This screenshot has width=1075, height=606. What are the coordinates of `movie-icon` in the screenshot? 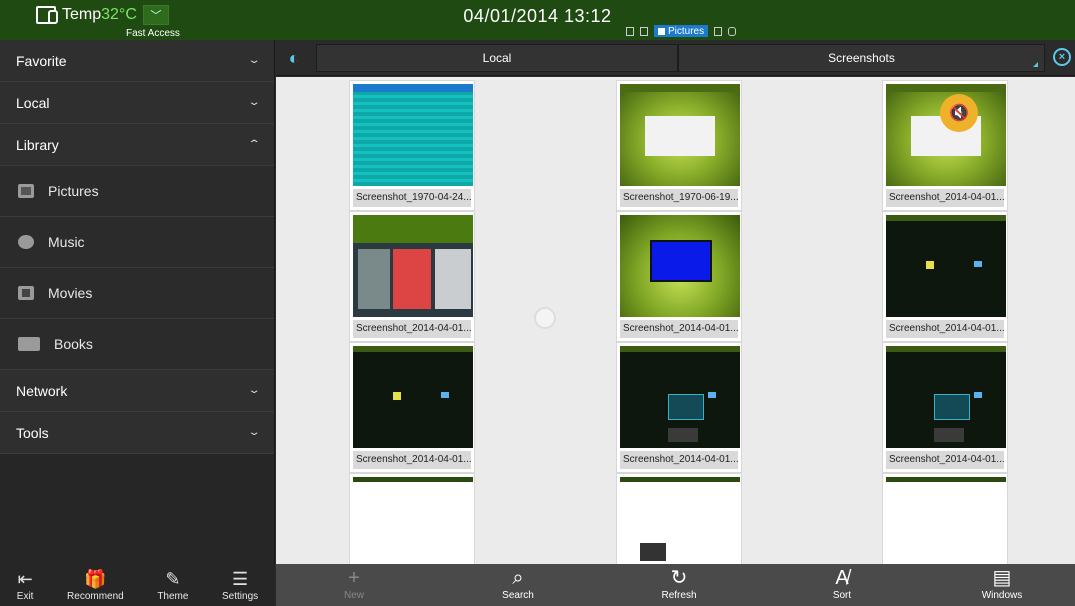 It's located at (26, 293).